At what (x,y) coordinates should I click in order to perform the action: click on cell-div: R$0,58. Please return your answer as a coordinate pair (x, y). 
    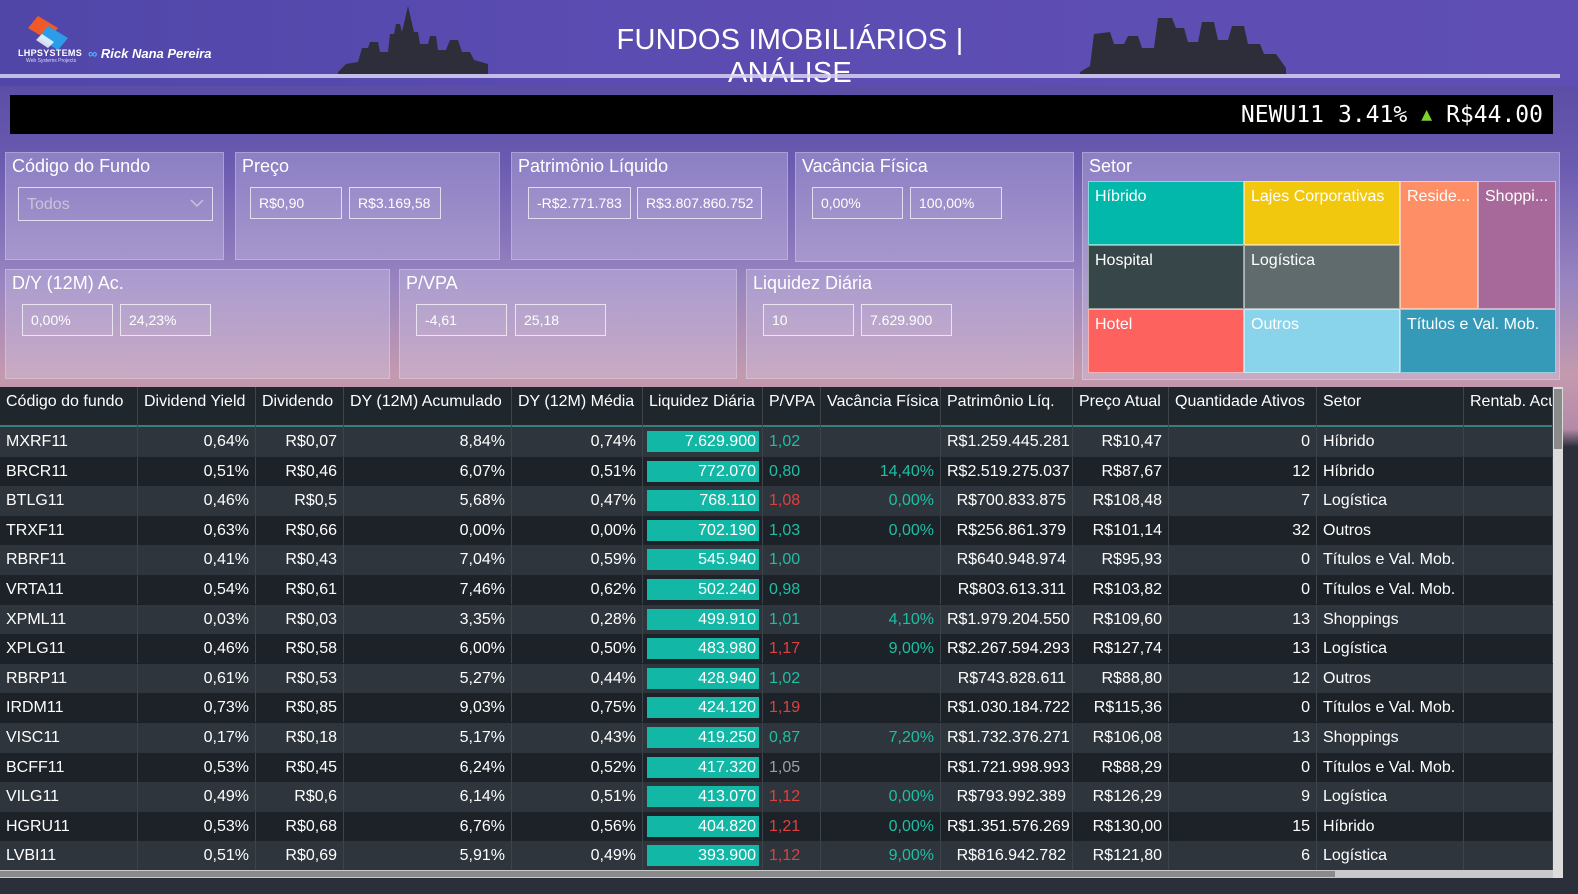
    Looking at the image, I should click on (300, 649).